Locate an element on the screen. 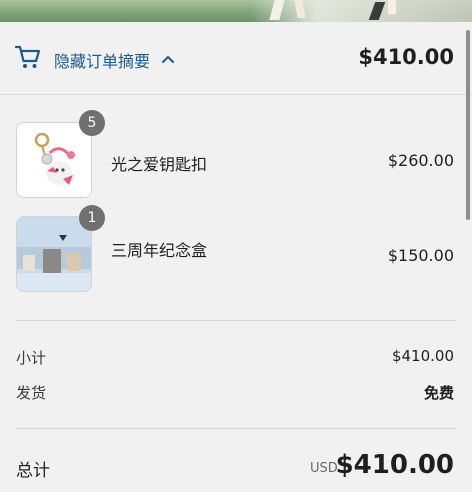 The height and width of the screenshot is (492, 472). shipping-value: 免费 is located at coordinates (438, 393).